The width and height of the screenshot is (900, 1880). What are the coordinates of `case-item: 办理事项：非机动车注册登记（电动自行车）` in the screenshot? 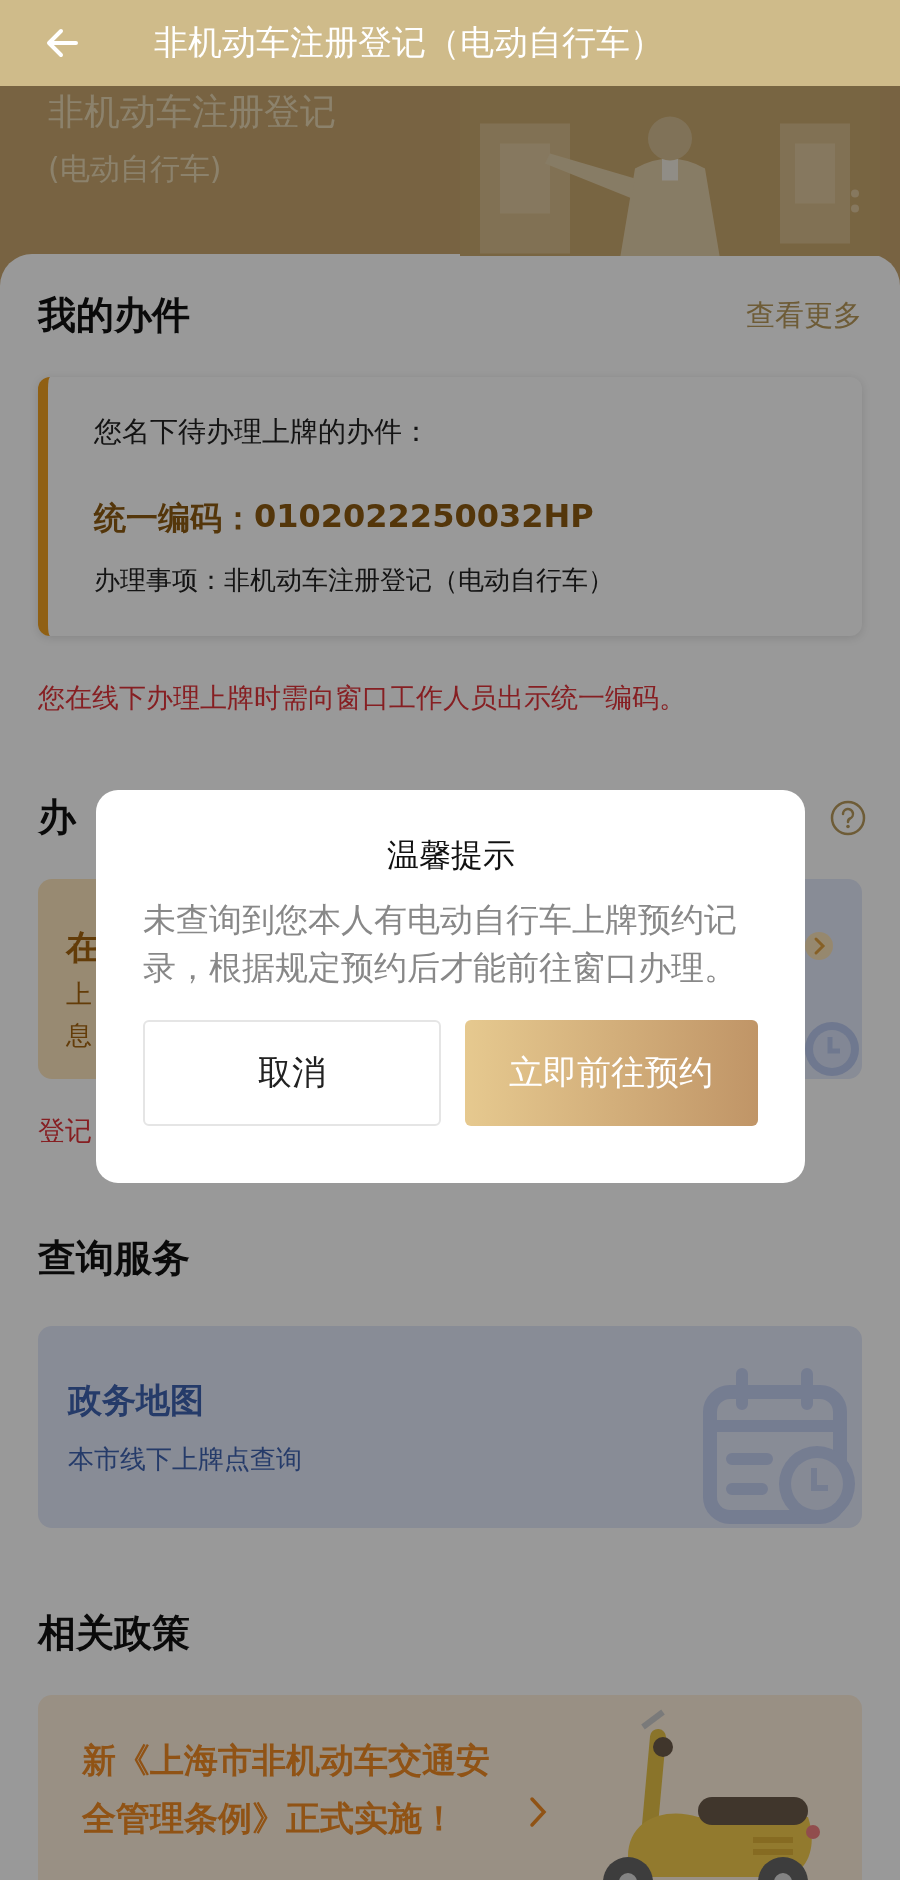 It's located at (354, 580).